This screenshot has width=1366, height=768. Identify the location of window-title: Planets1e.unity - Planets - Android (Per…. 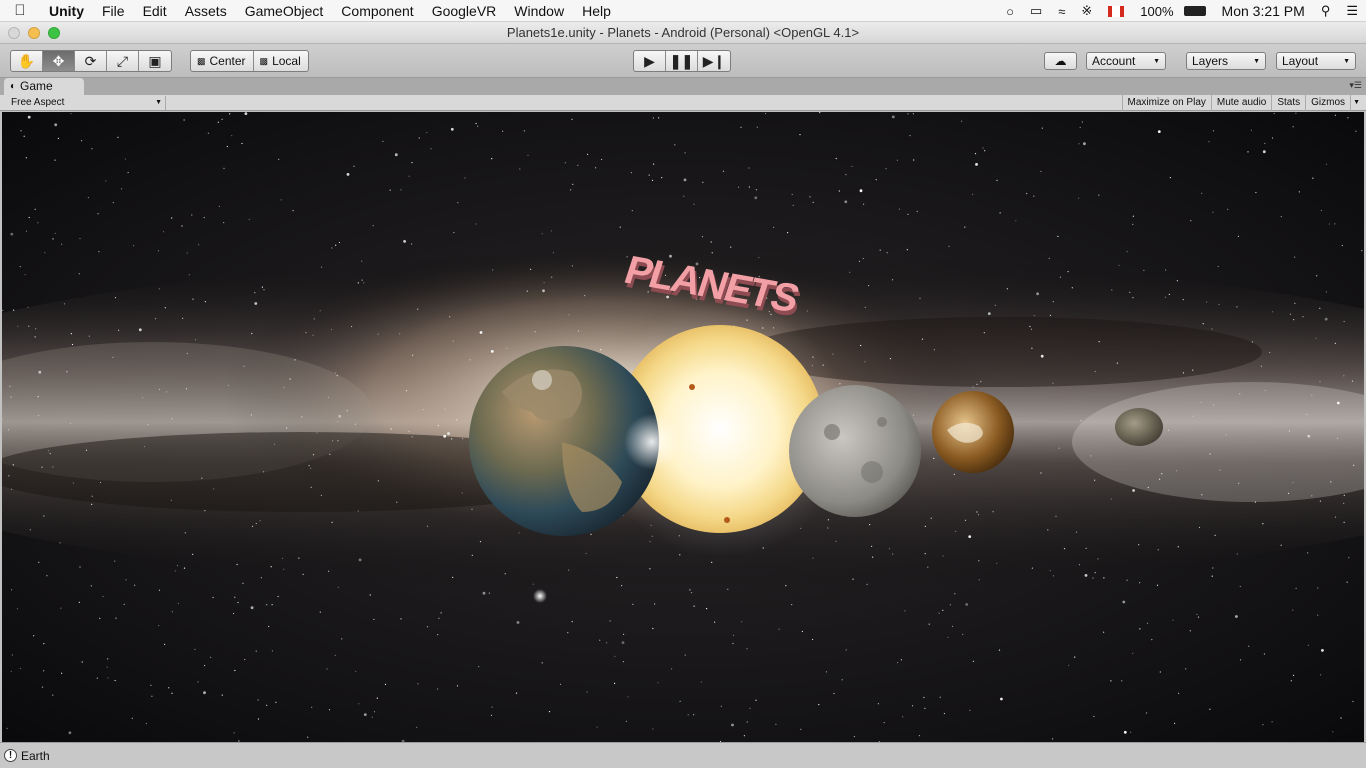
(683, 32).